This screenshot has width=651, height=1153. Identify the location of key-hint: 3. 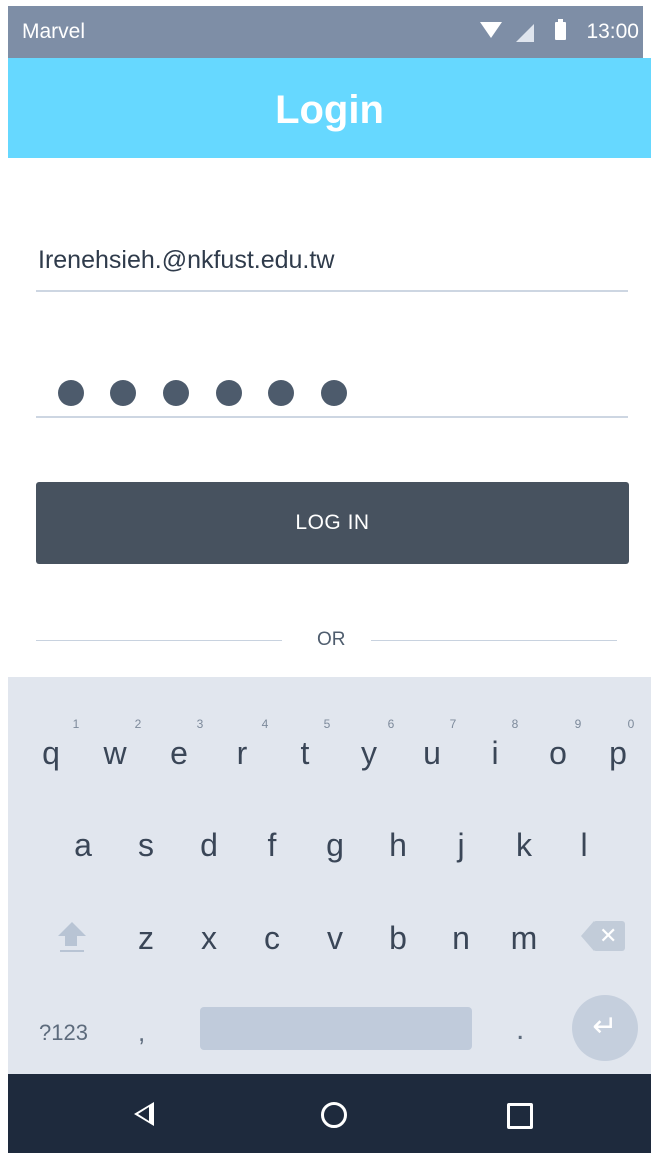
(200, 724).